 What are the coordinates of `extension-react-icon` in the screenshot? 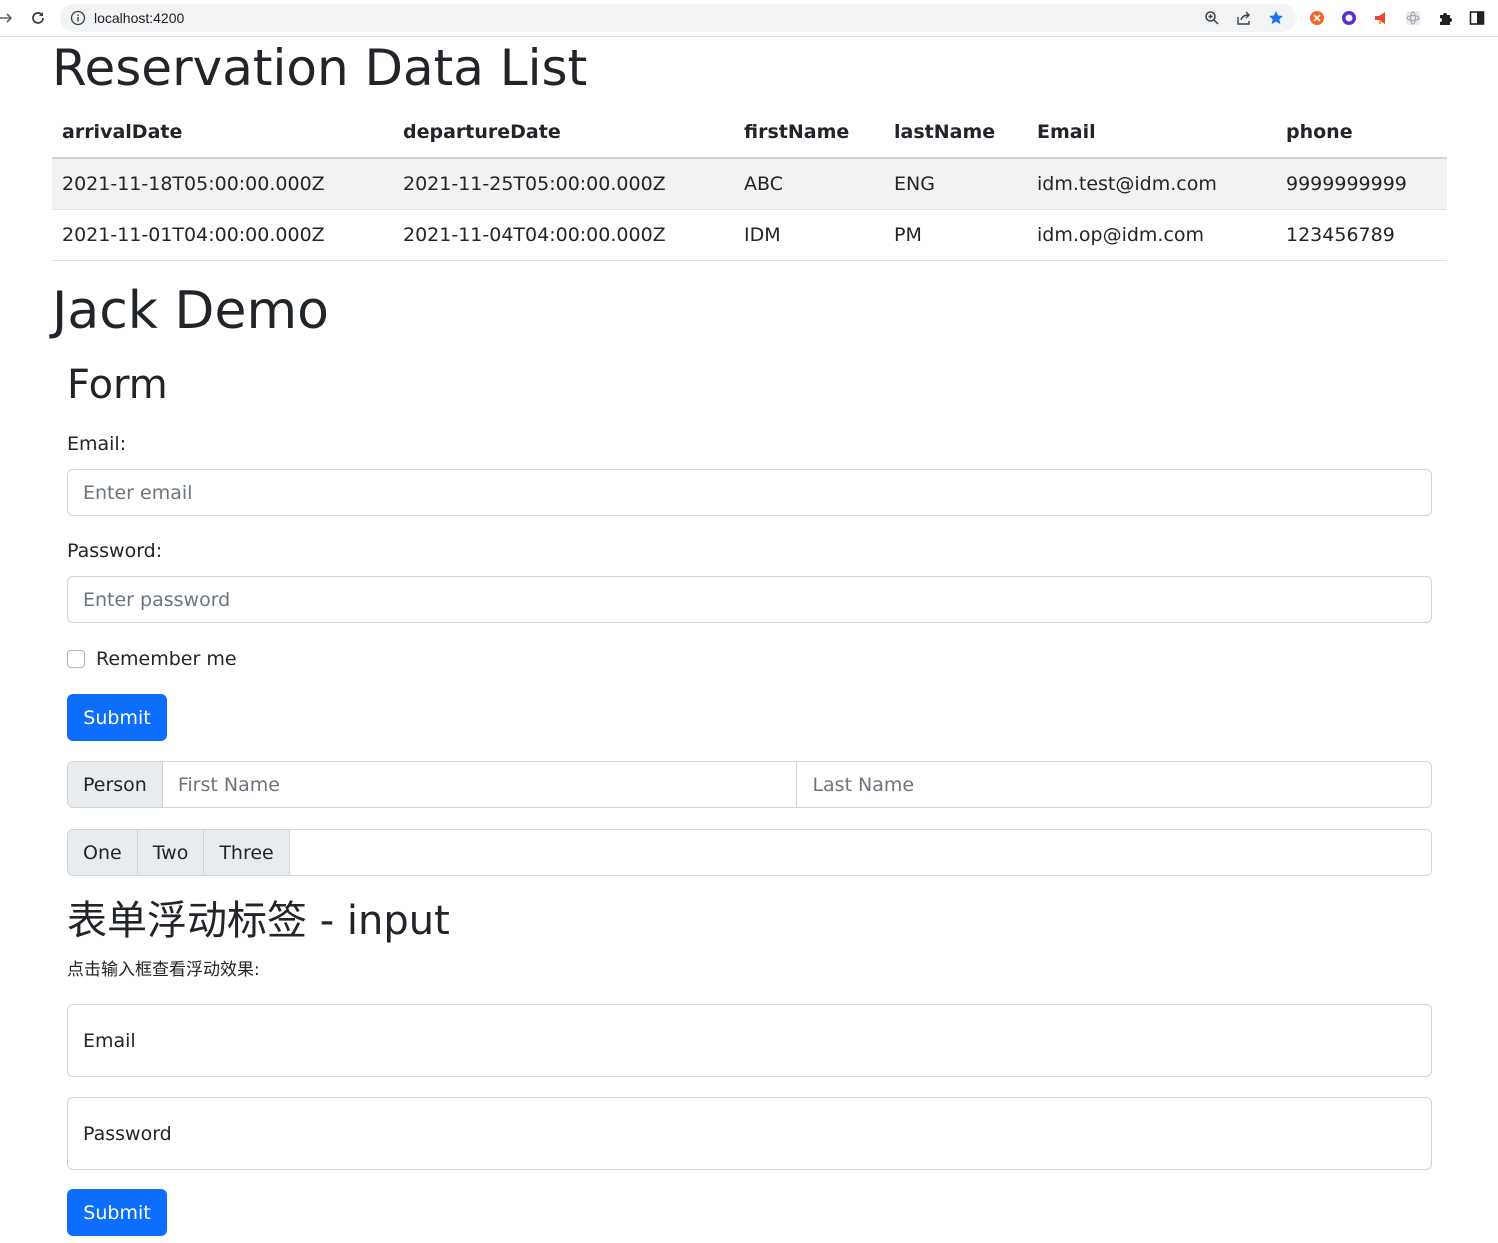 It's located at (1413, 18).